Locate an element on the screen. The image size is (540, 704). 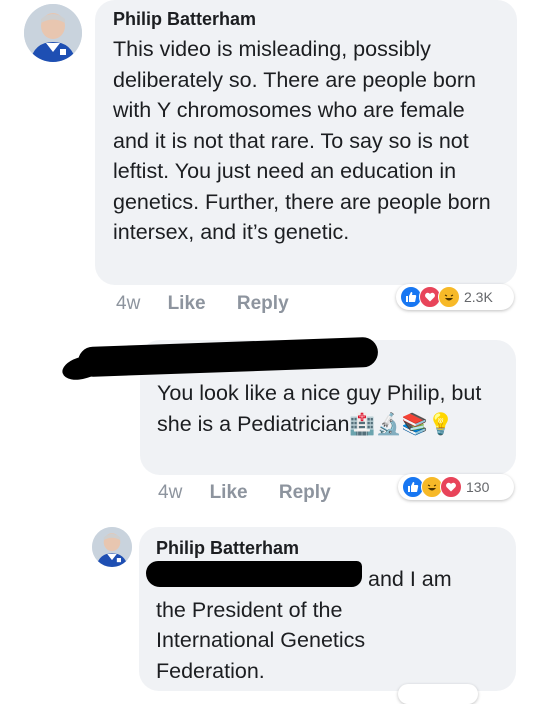
reaction-count: 130 is located at coordinates (478, 487).